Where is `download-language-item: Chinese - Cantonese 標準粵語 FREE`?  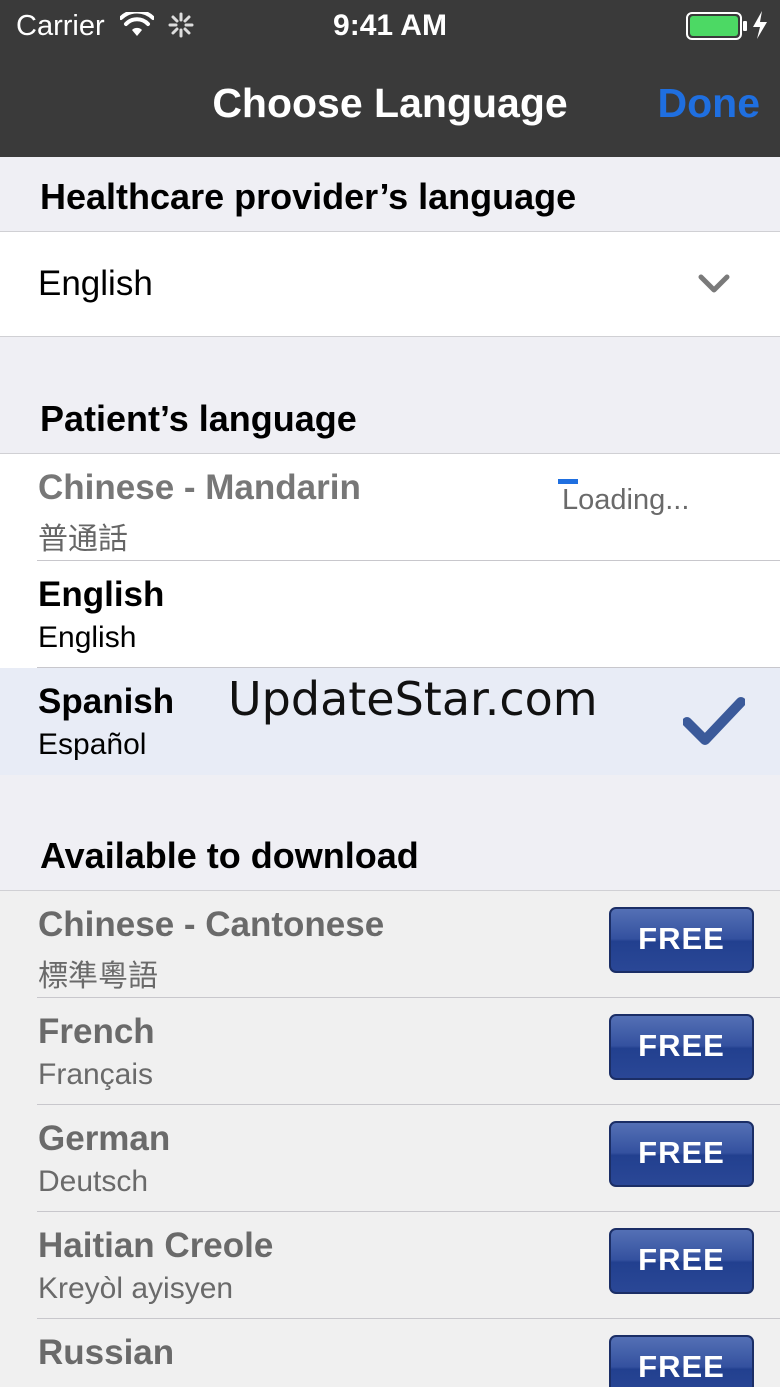 download-language-item: Chinese - Cantonese 標準粵語 FREE is located at coordinates (390, 944).